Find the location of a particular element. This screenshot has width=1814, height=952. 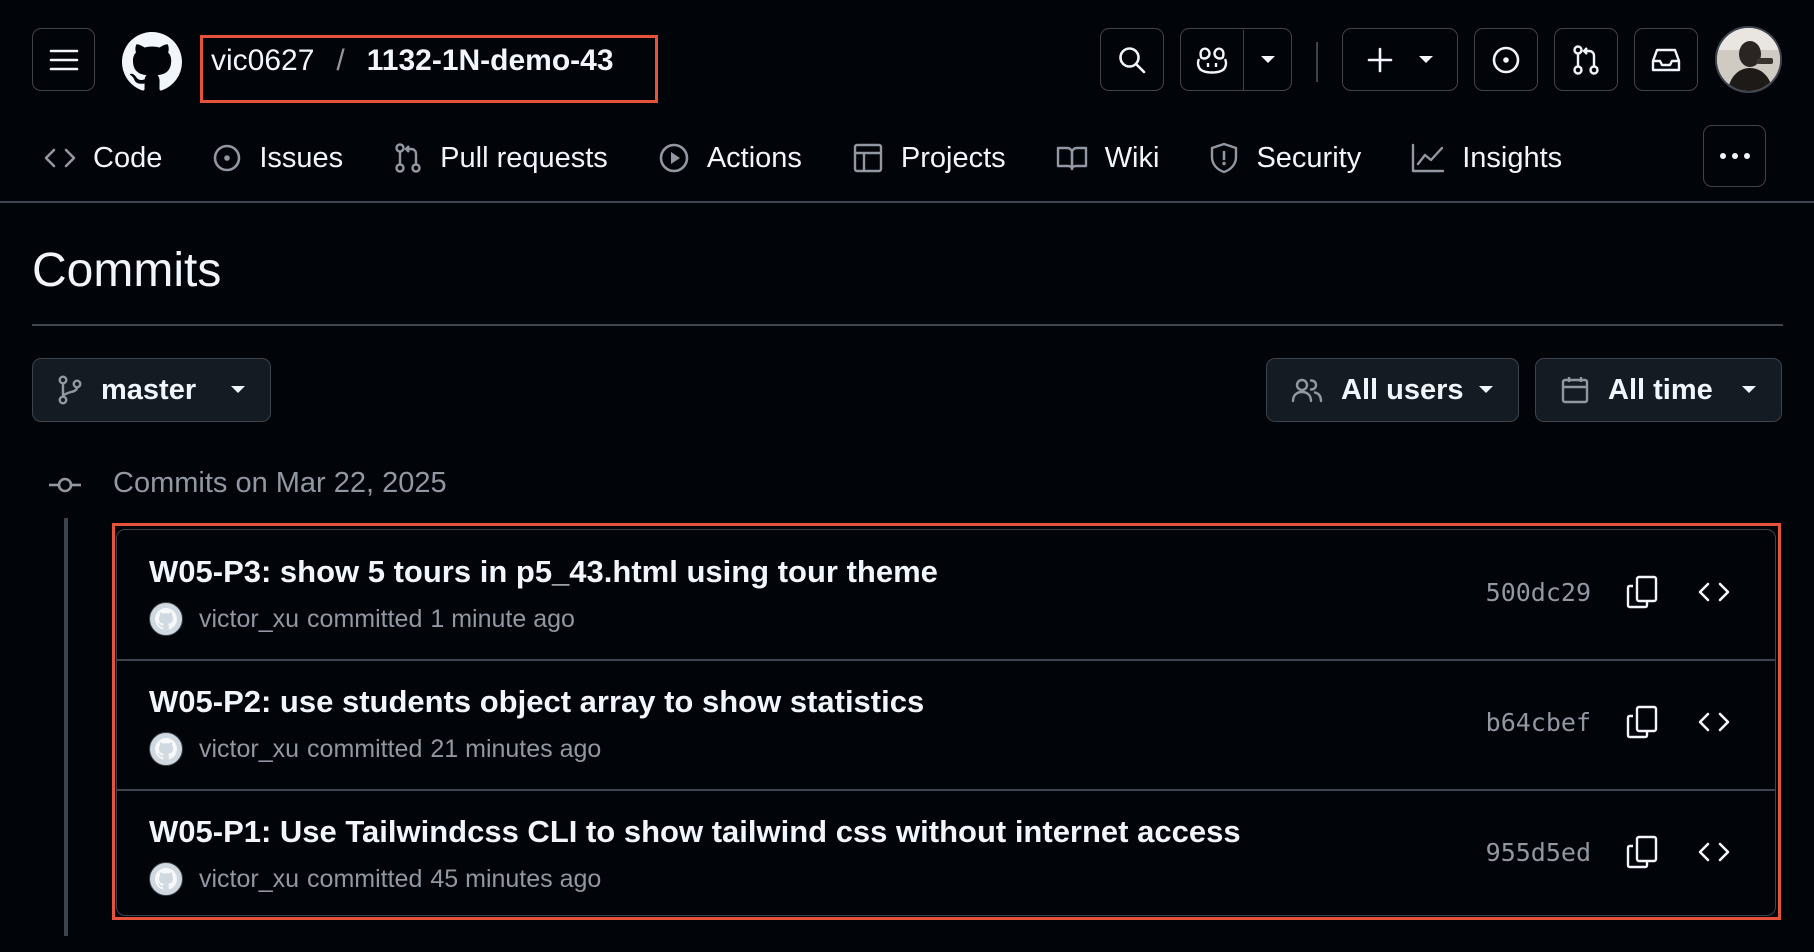

issues-shortcut-button is located at coordinates (1506, 59).